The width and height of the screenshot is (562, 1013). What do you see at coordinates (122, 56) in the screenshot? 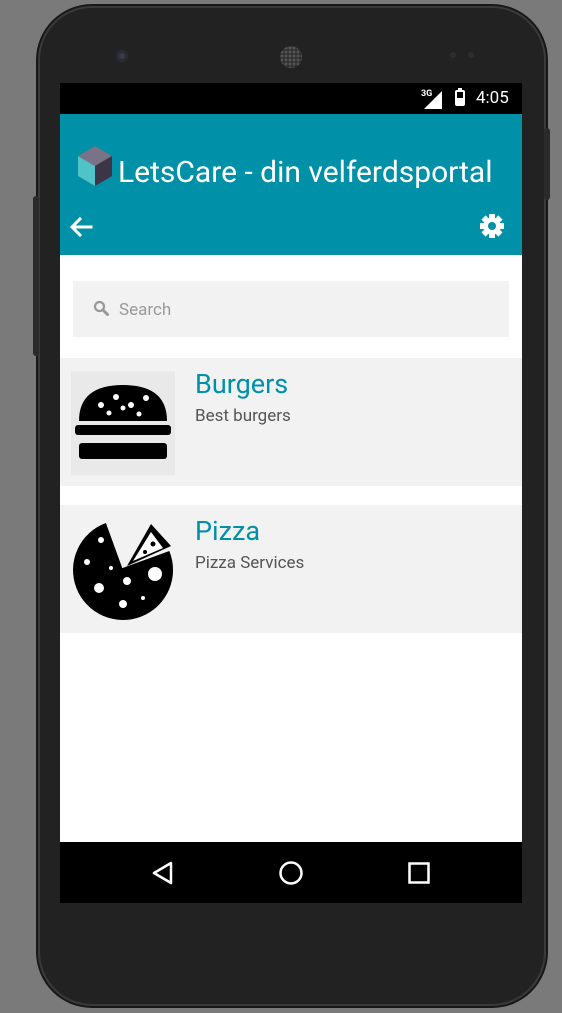
I see `front-camera` at bounding box center [122, 56].